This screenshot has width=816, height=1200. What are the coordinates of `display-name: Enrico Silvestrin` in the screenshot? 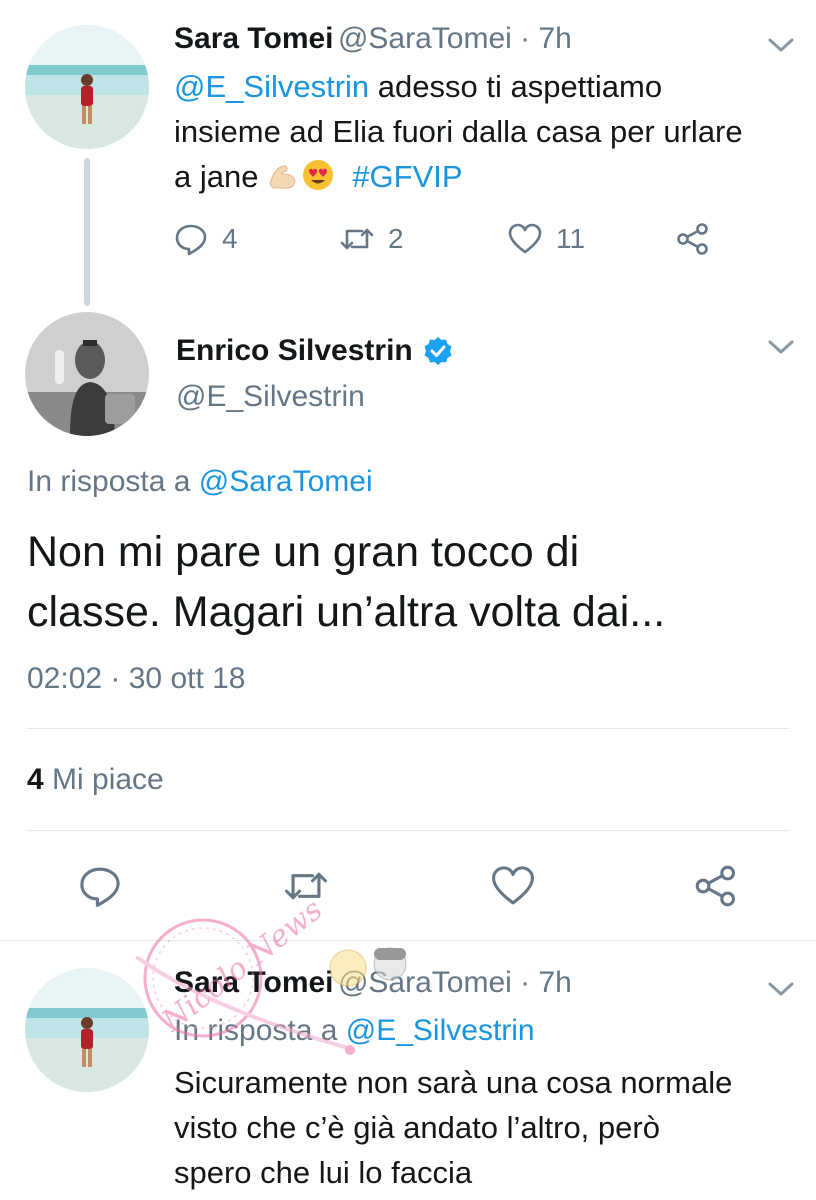 It's located at (294, 351).